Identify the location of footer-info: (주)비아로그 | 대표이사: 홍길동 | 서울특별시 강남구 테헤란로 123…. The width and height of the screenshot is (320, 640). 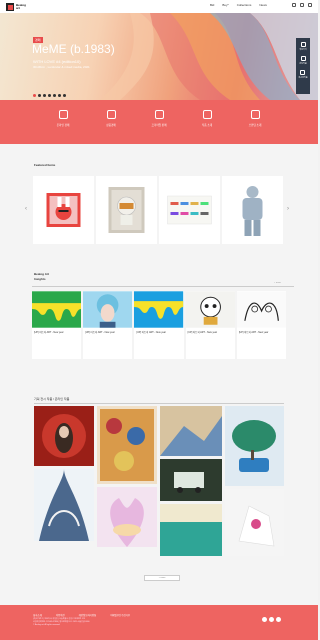
(133, 622).